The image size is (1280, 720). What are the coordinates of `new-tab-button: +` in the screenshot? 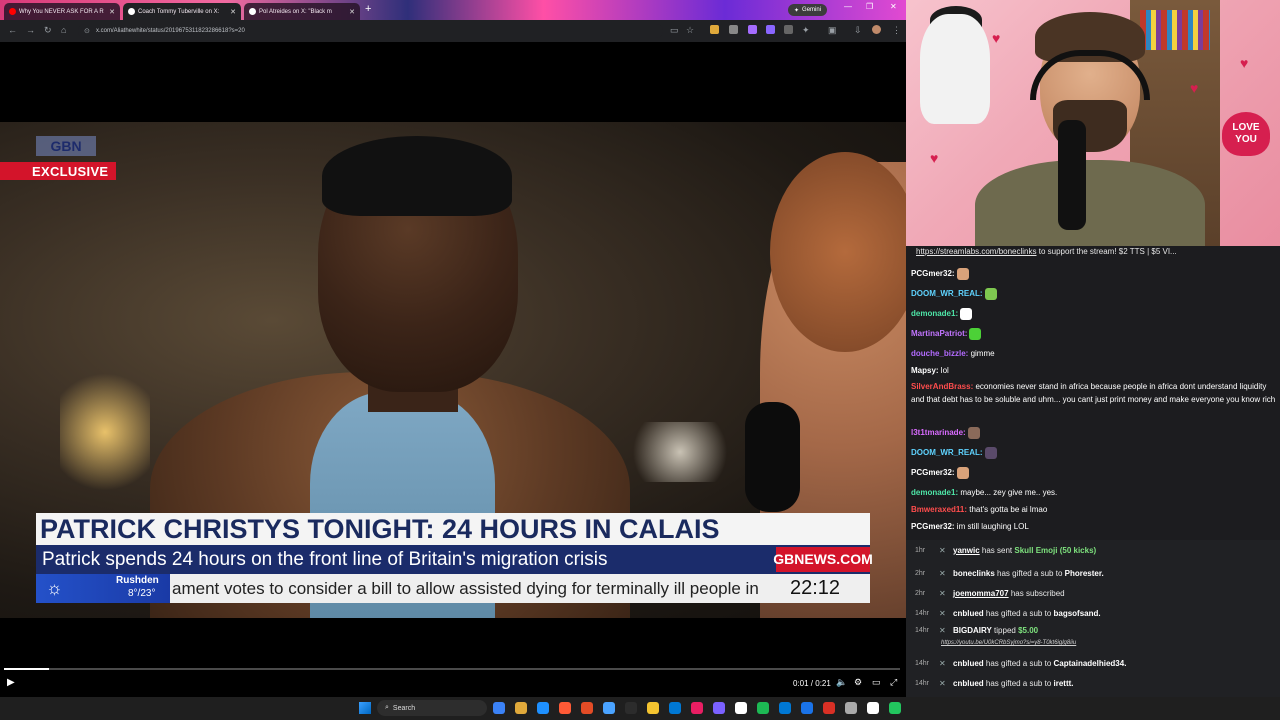 It's located at (368, 9).